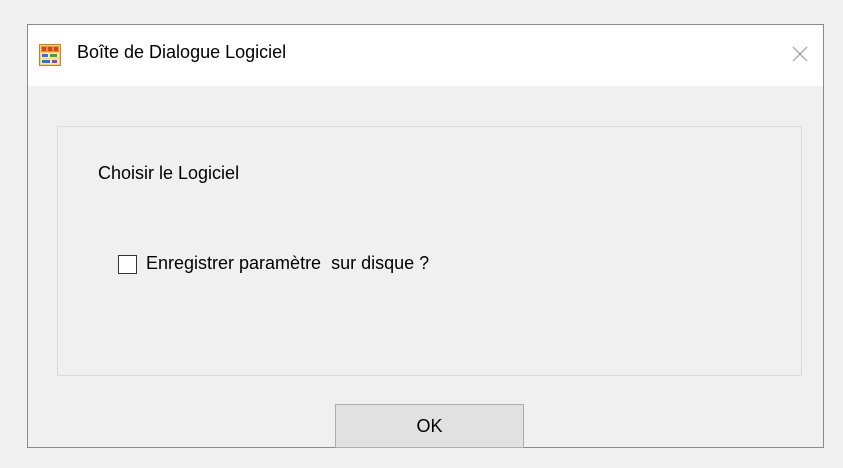 Image resolution: width=843 pixels, height=468 pixels. What do you see at coordinates (425, 55) in the screenshot?
I see `title-bar: Boîte de Dialogue Logiciel` at bounding box center [425, 55].